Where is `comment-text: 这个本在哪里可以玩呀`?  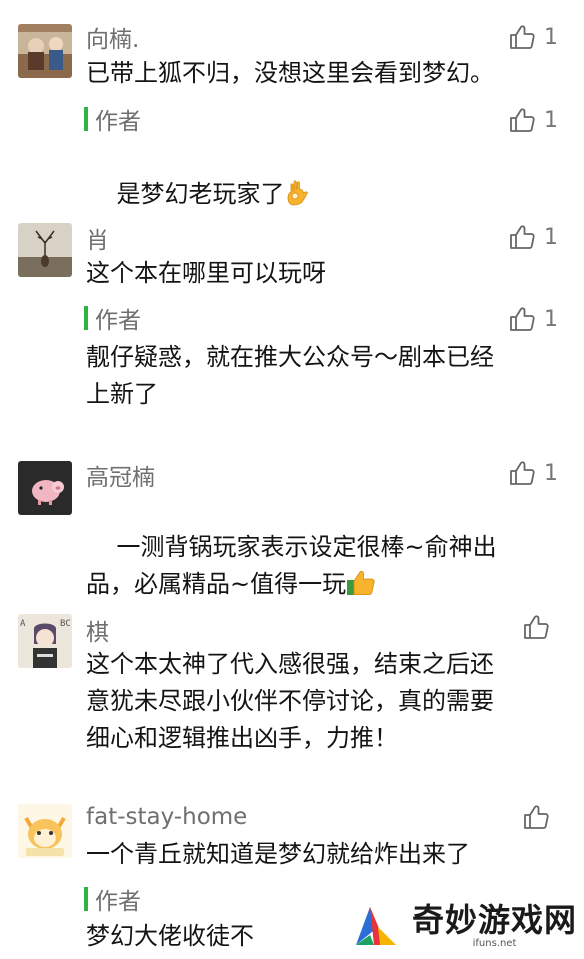 comment-text: 这个本在哪里可以玩呀 is located at coordinates (206, 273).